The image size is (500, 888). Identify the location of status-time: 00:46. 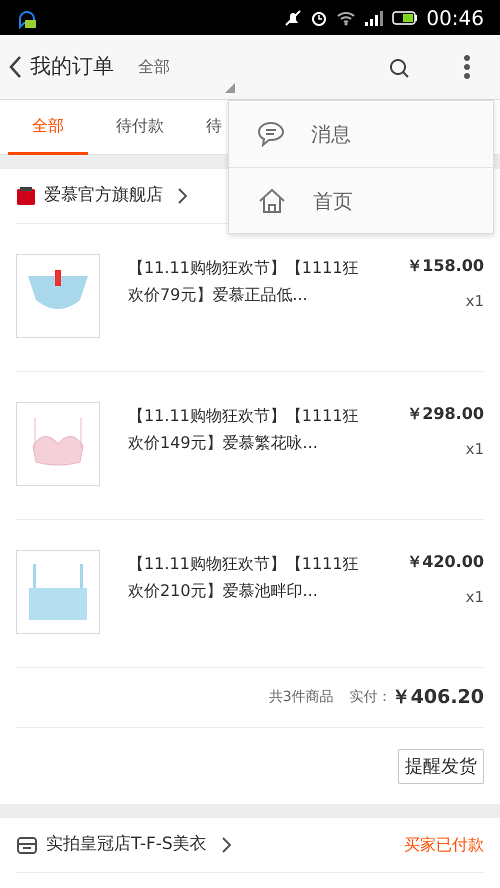
(455, 18).